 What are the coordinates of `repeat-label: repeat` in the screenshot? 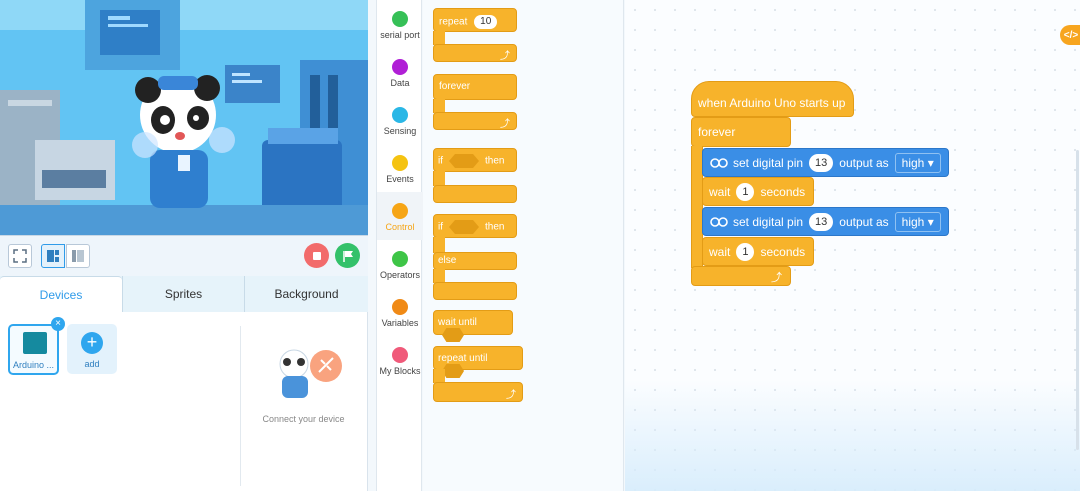 It's located at (453, 22).